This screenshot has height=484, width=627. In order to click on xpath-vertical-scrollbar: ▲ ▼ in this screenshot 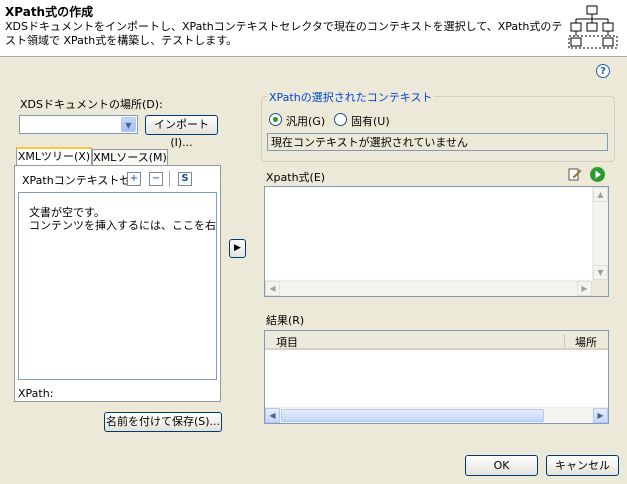, I will do `click(600, 233)`.